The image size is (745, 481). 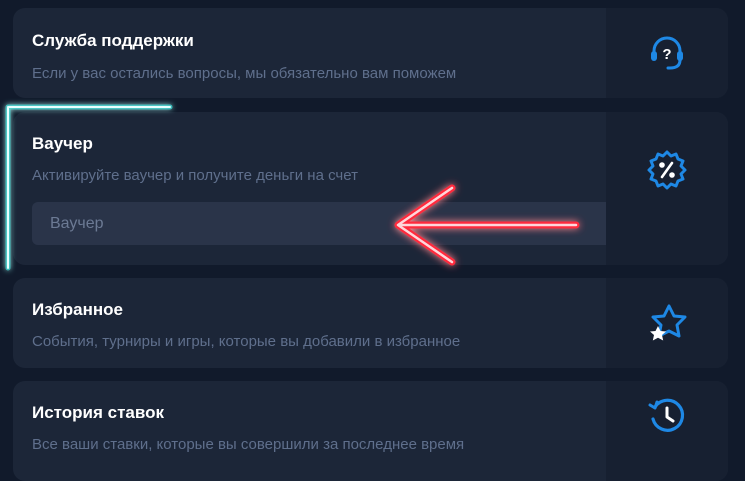 I want to click on favorite-star-icon, so click(x=668, y=322).